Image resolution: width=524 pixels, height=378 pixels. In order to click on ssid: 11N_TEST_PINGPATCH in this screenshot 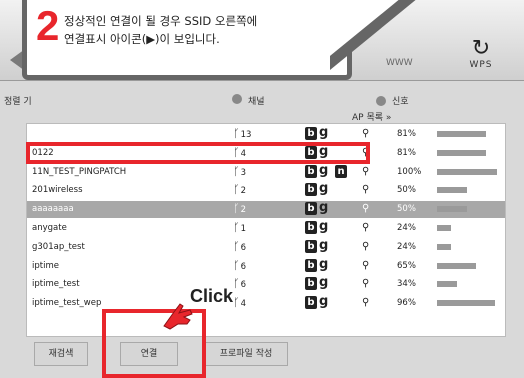, I will do `click(79, 171)`.